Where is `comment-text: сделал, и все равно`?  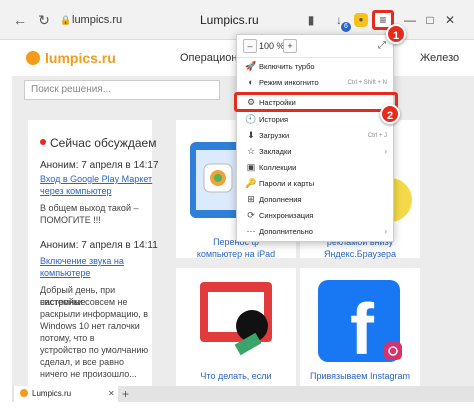
comment-text: сделал, и все равно is located at coordinates (82, 362).